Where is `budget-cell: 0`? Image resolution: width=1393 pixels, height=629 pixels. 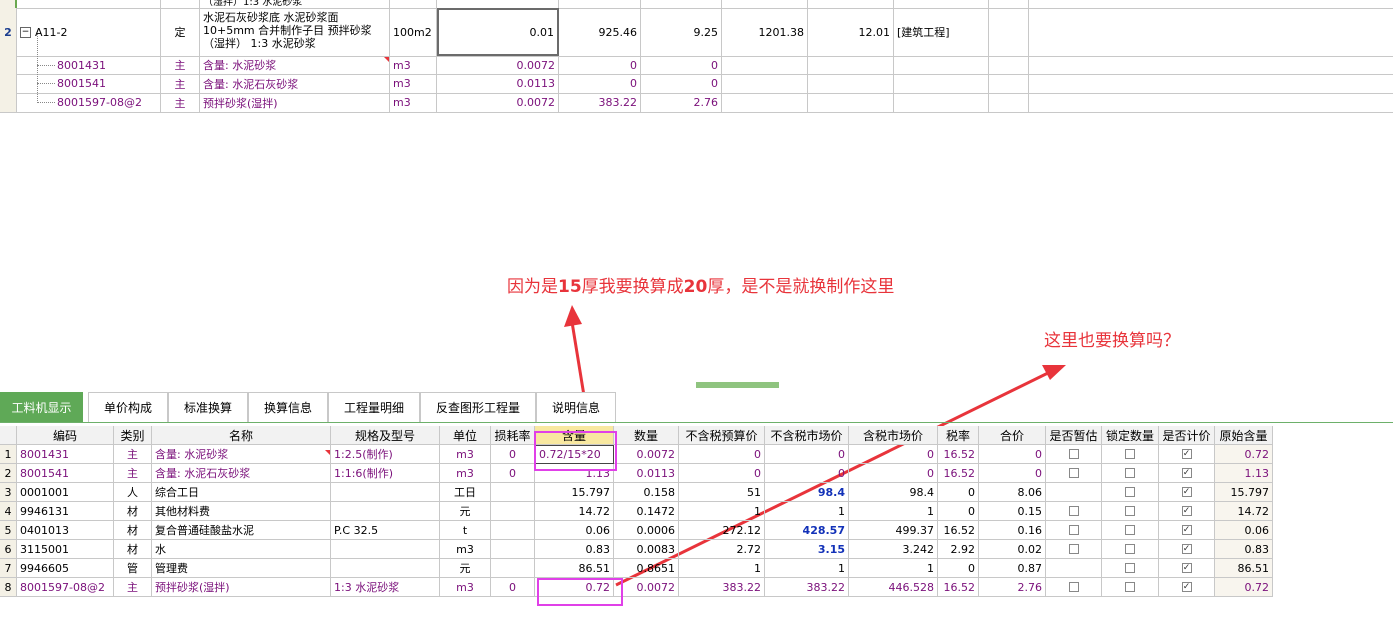
budget-cell: 0 is located at coordinates (722, 473).